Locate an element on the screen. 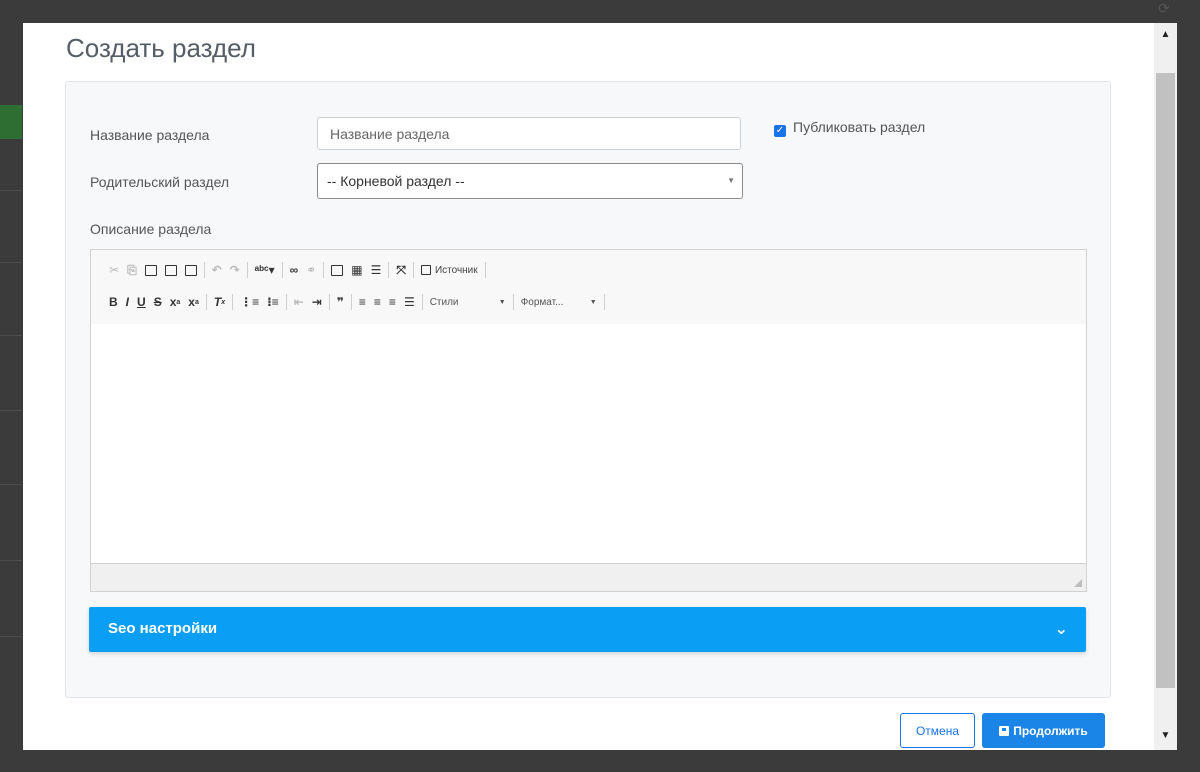  parent-section-label: Родительский раздел is located at coordinates (160, 182).